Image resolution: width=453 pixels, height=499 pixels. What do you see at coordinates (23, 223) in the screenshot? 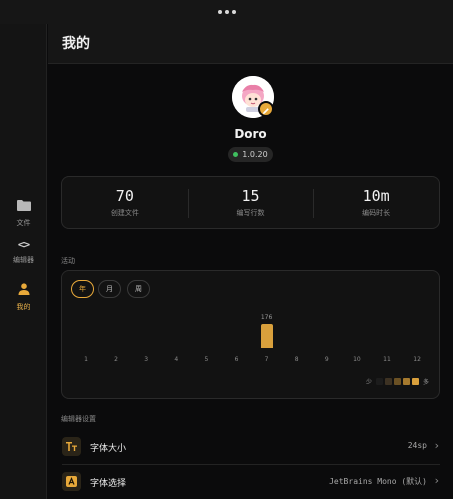
I see `sidebar-item-label: 文件` at bounding box center [23, 223].